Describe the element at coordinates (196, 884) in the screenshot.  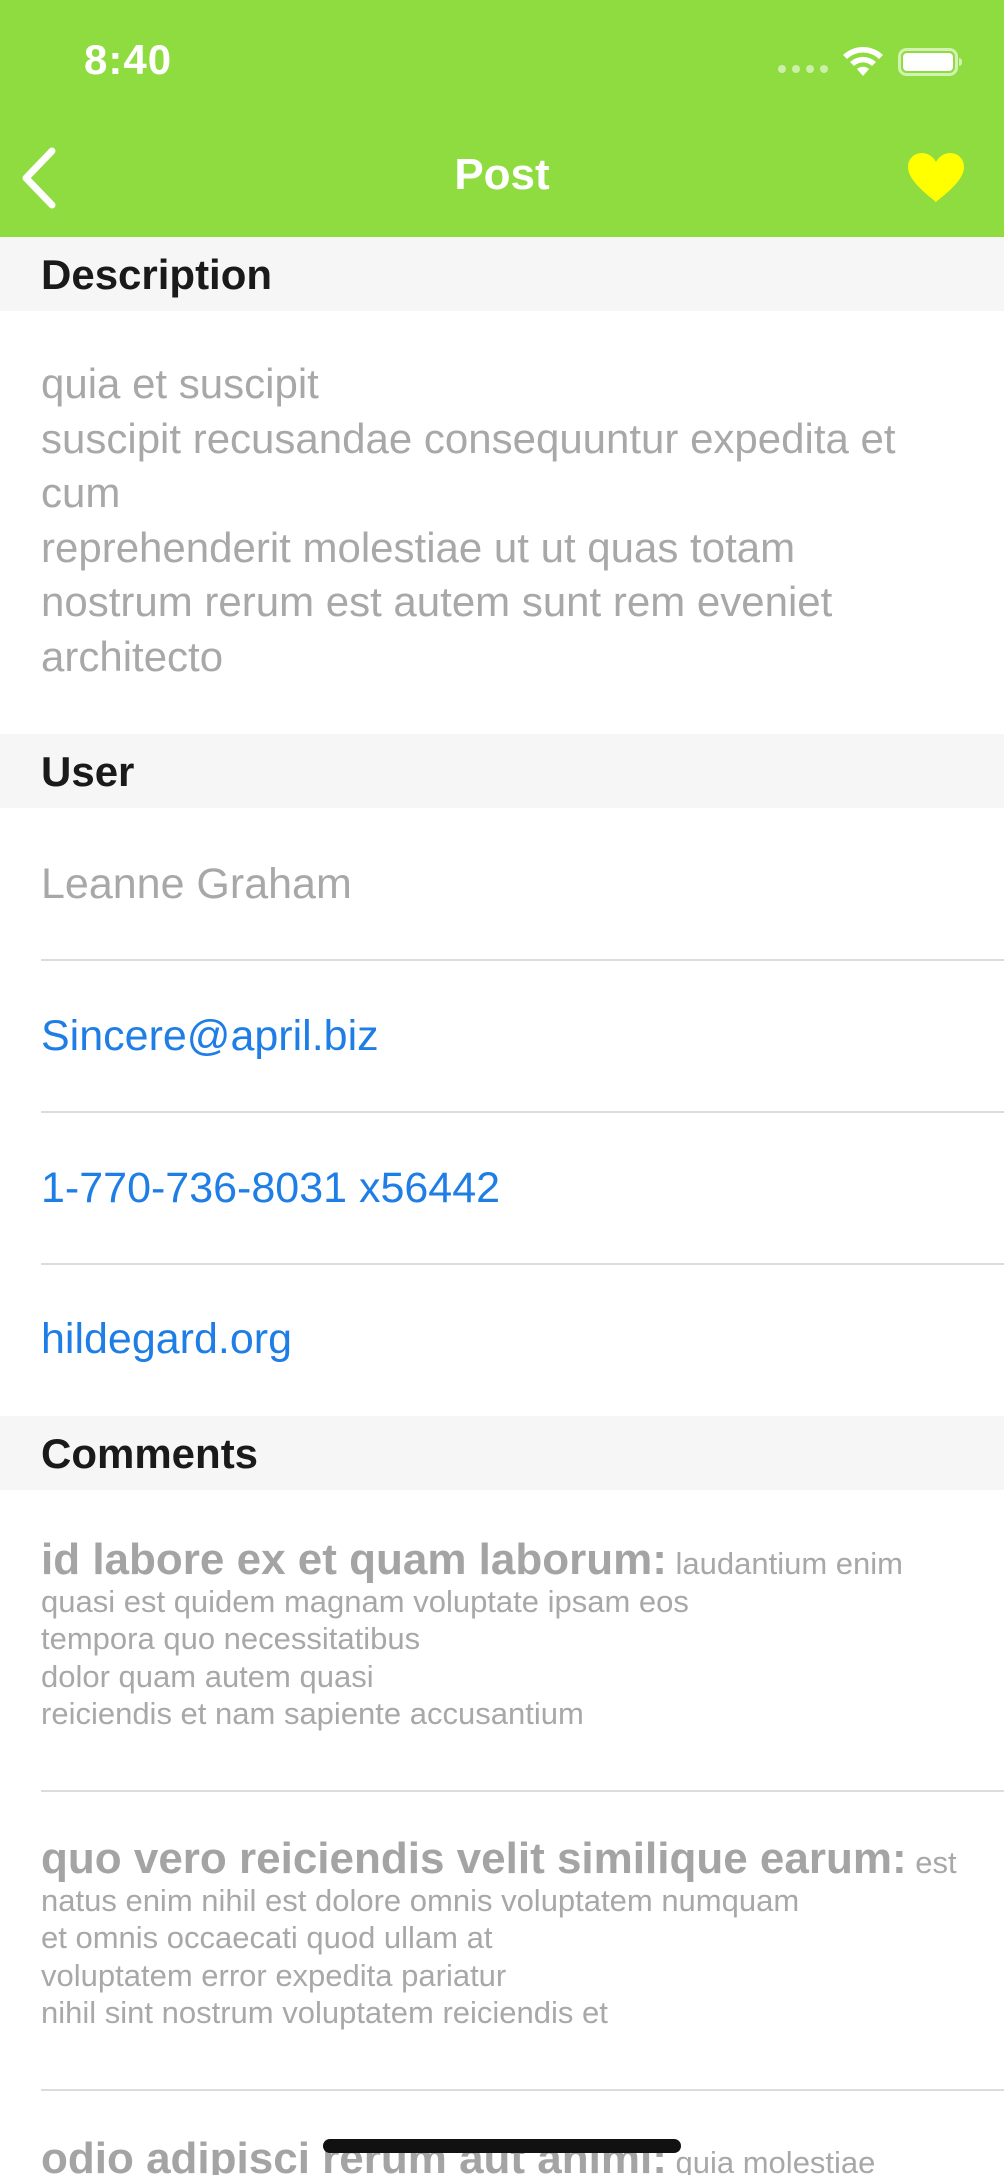
I see `user-name: Leanne Graham` at that location.